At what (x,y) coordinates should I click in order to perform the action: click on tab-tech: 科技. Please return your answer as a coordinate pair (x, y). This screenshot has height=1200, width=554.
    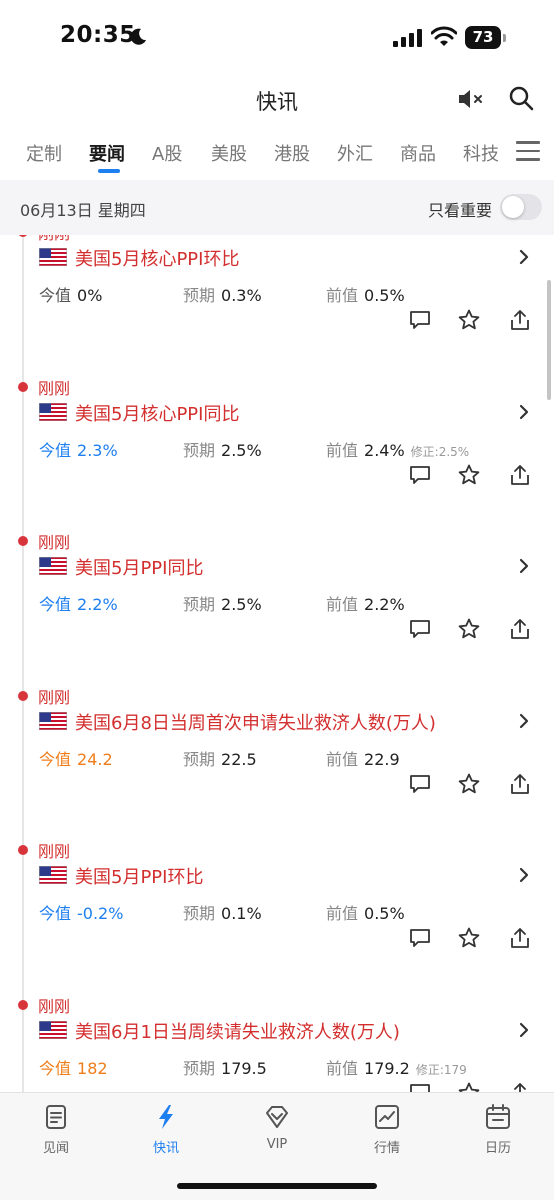
    Looking at the image, I should click on (481, 153).